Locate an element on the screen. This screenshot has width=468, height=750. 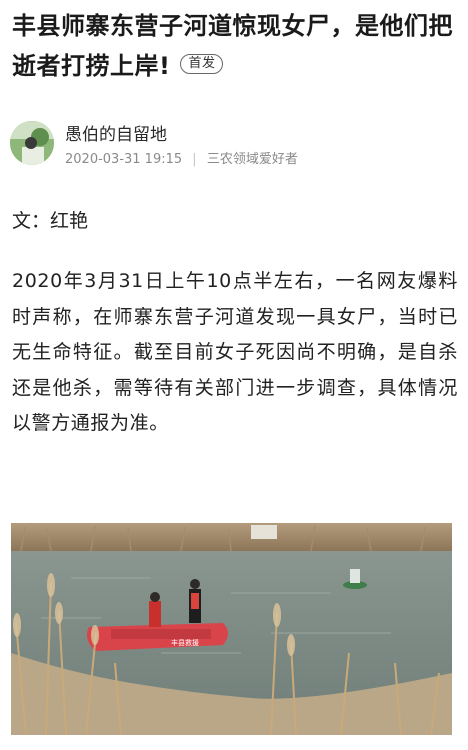
author-tag: 三农领域爱好者 is located at coordinates (252, 159).